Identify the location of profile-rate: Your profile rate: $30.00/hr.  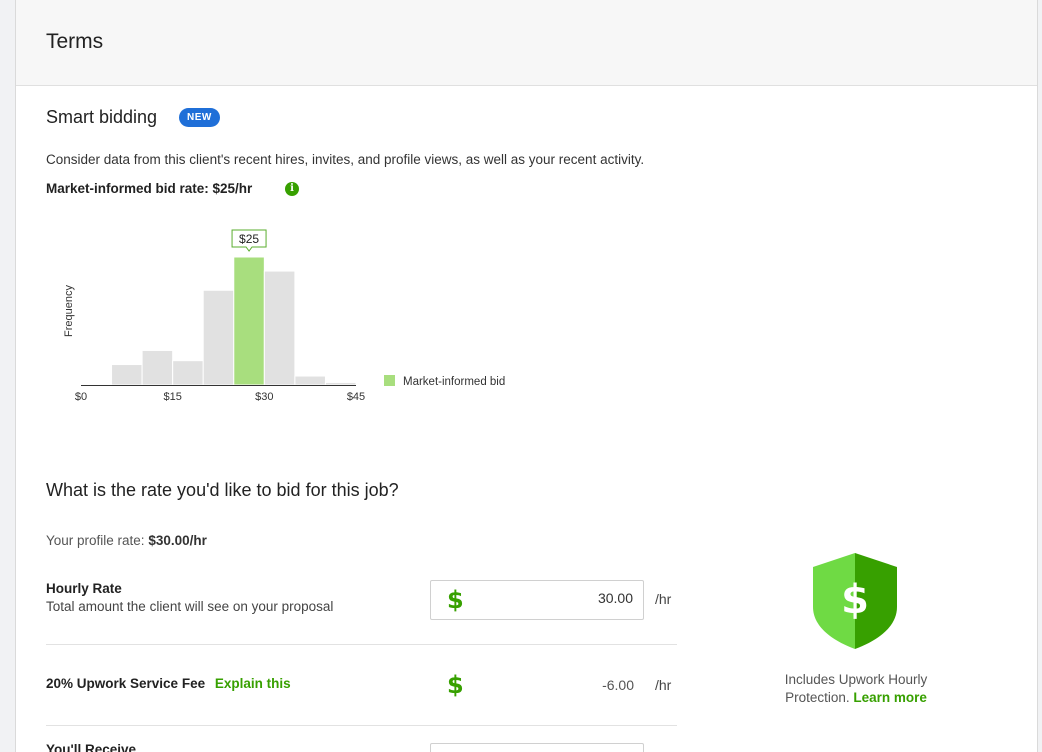
(126, 540).